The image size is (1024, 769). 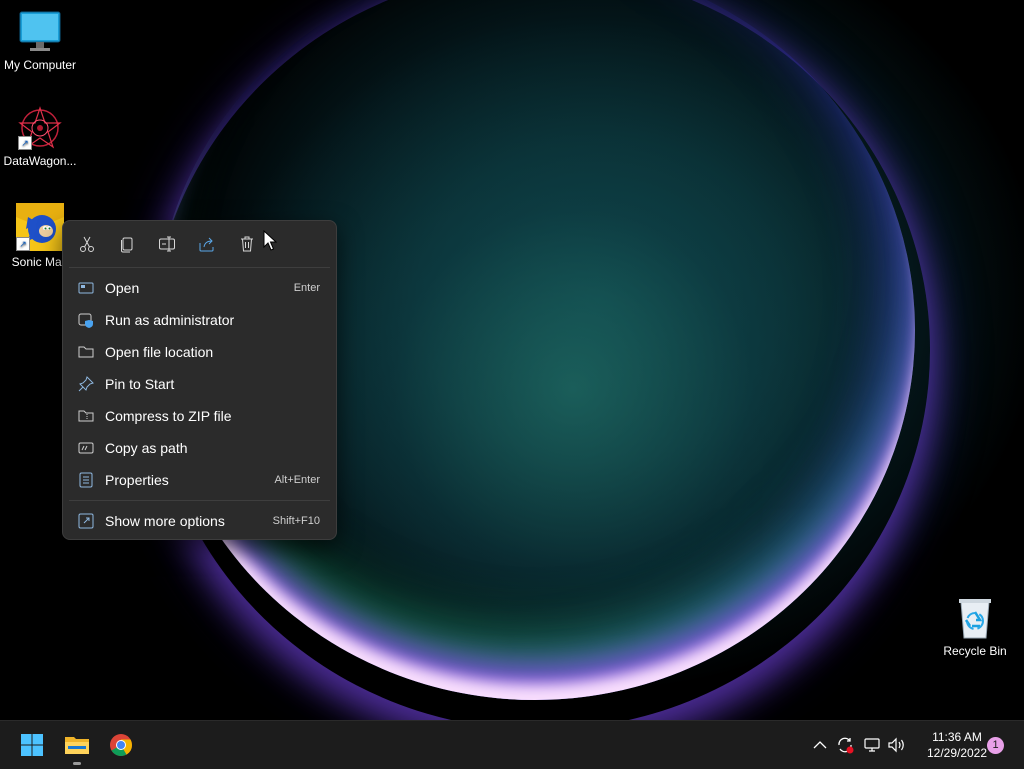 I want to click on context-menu-quick-actions, so click(x=199, y=244).